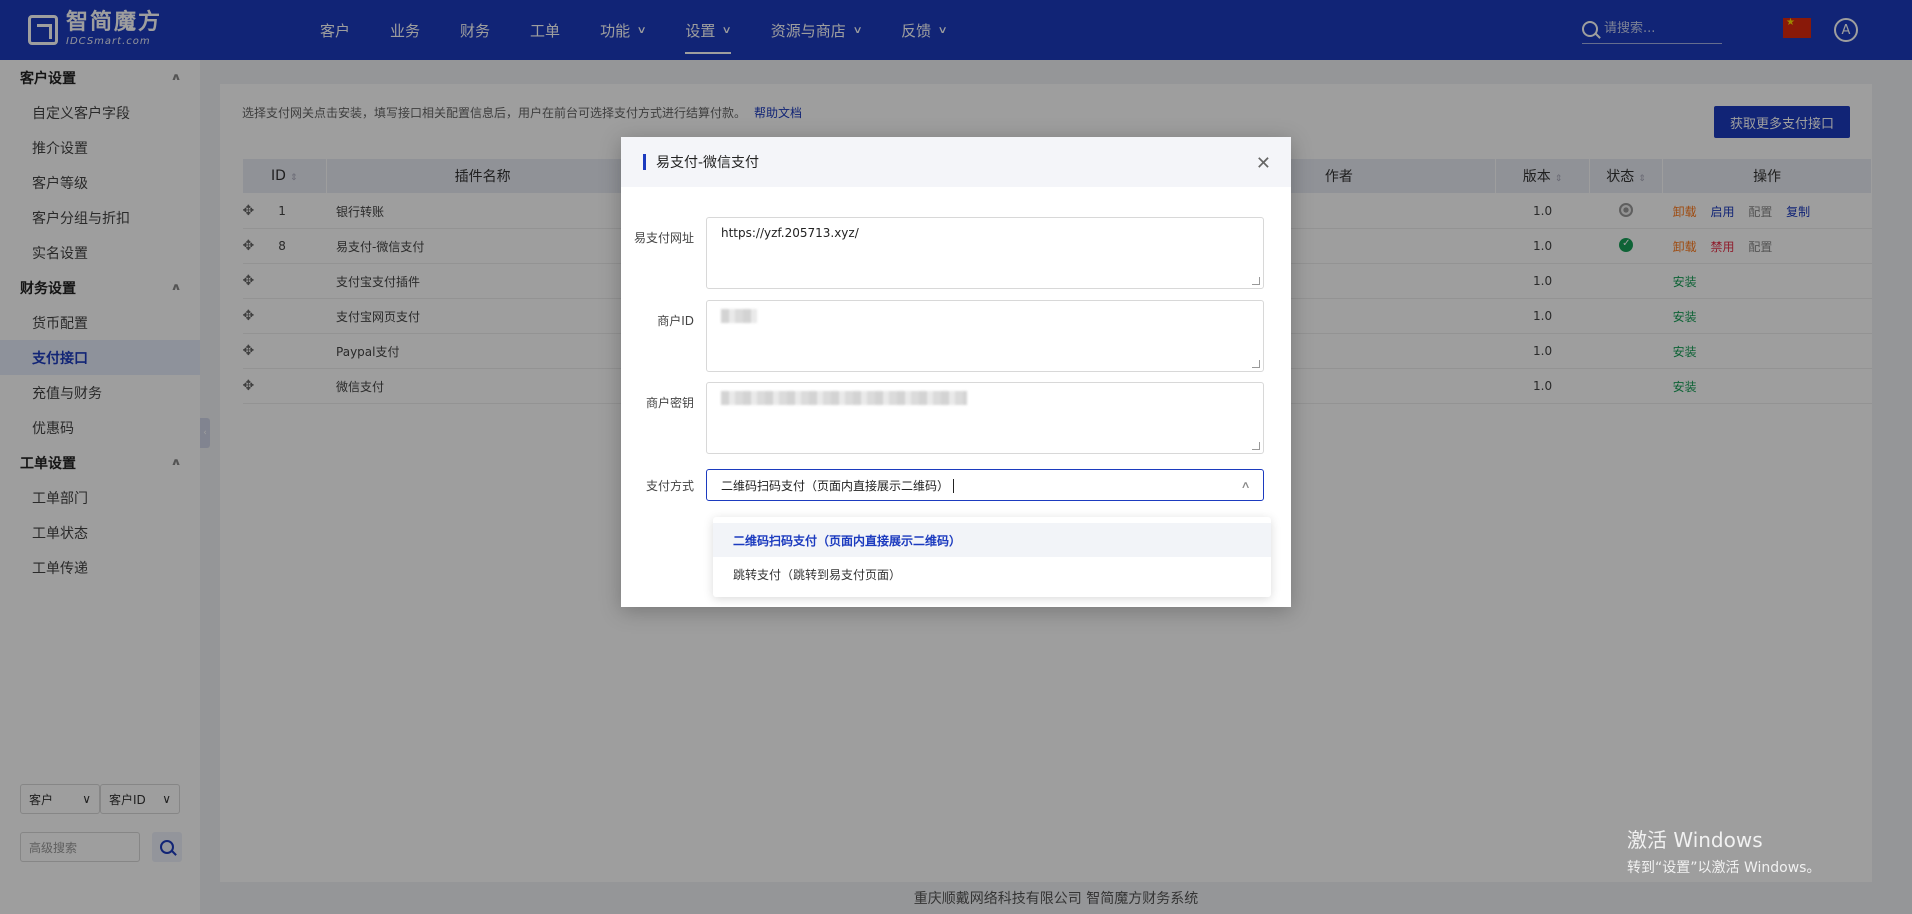 The image size is (1912, 914). What do you see at coordinates (985, 418) in the screenshot?
I see `merchant-key-textarea` at bounding box center [985, 418].